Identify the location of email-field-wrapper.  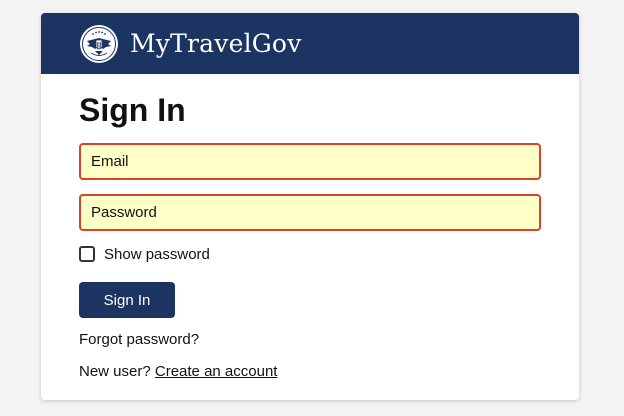
(310, 161).